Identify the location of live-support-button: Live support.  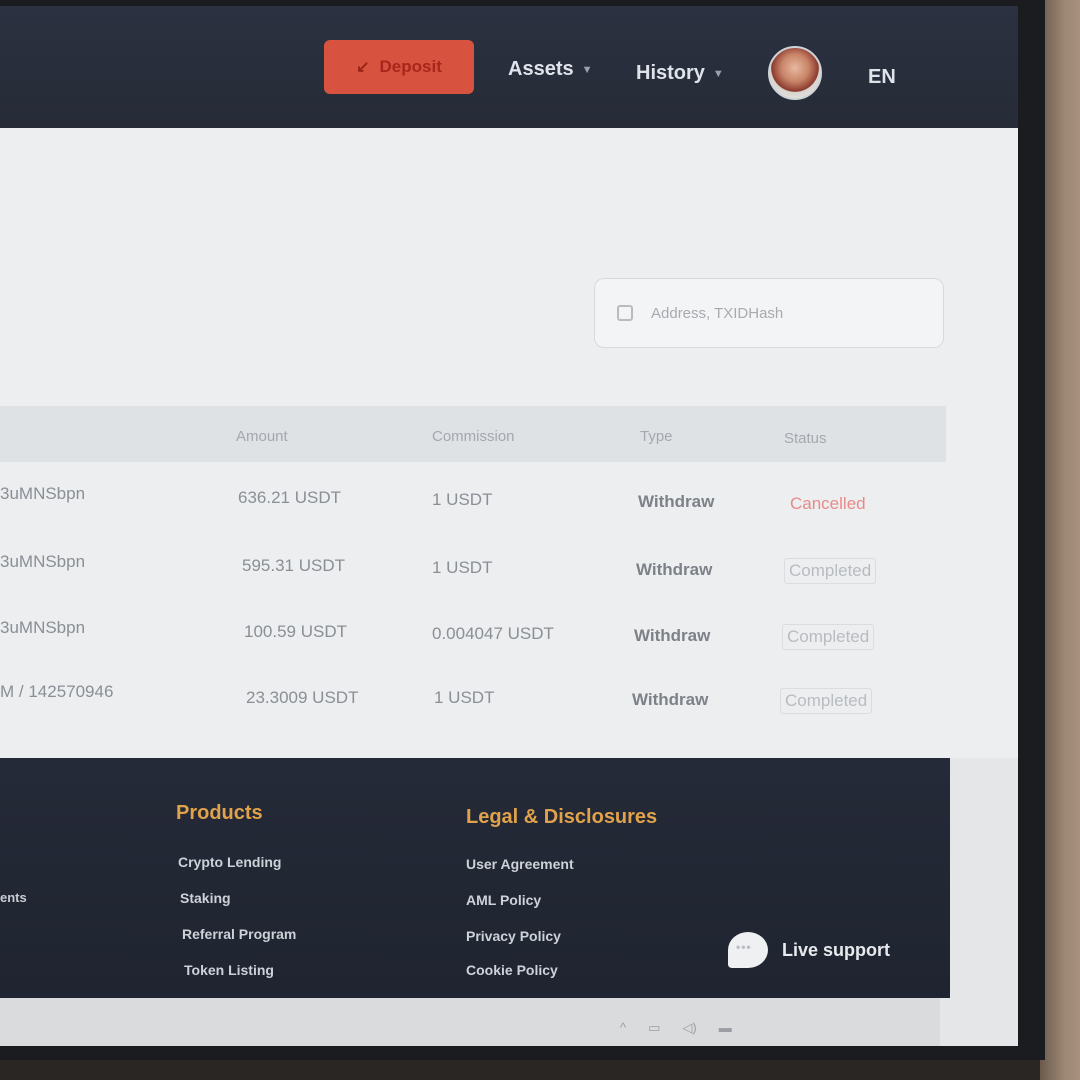
(809, 950).